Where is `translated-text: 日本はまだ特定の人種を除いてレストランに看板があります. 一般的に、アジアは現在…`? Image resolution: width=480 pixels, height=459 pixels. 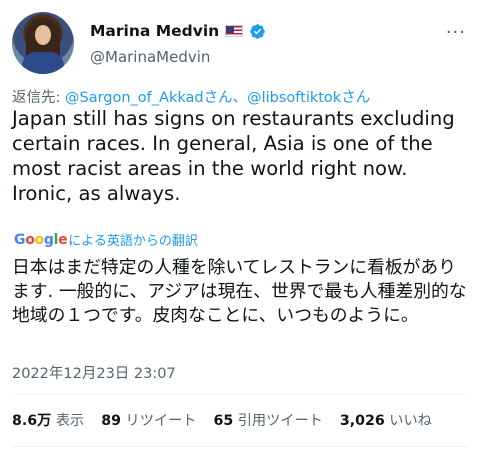
translated-text: 日本はまだ特定の人種を除いてレストランに看板があります. 一般的に、アジアは現在… is located at coordinates (239, 291).